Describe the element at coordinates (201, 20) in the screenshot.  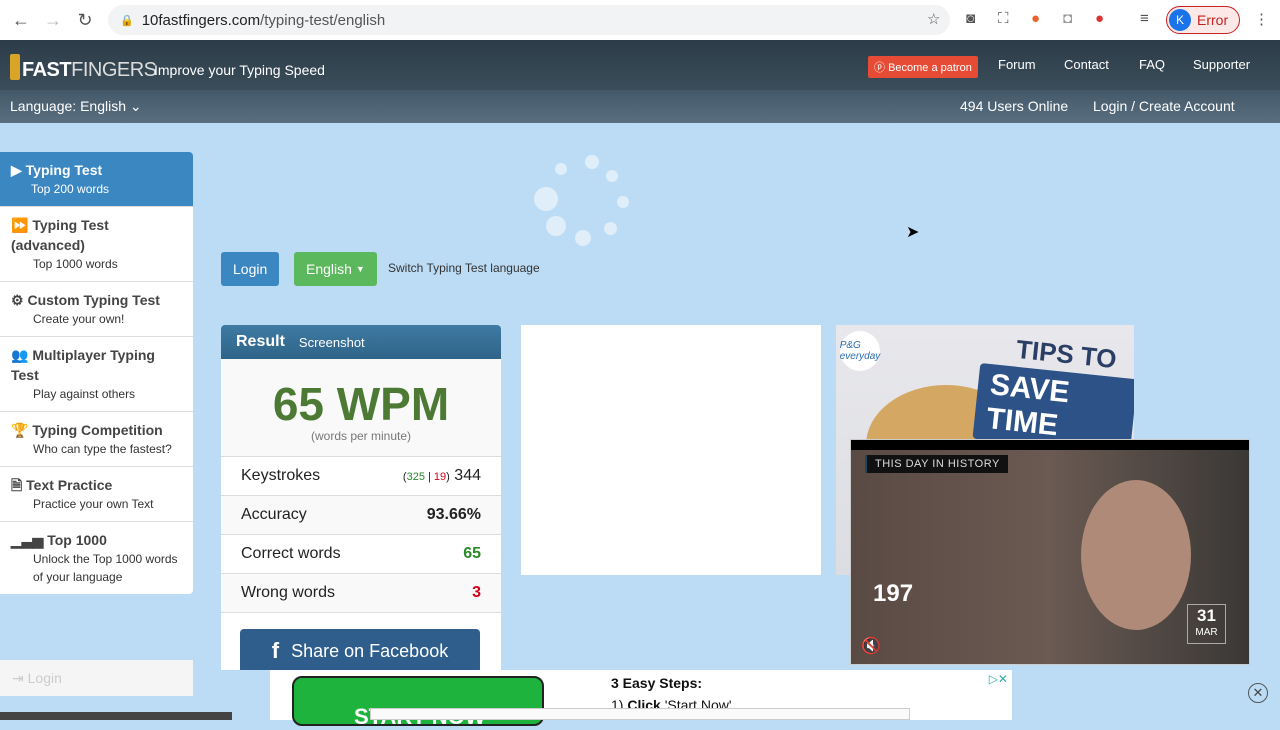
I see `url-domain: 10fastfingers.com` at that location.